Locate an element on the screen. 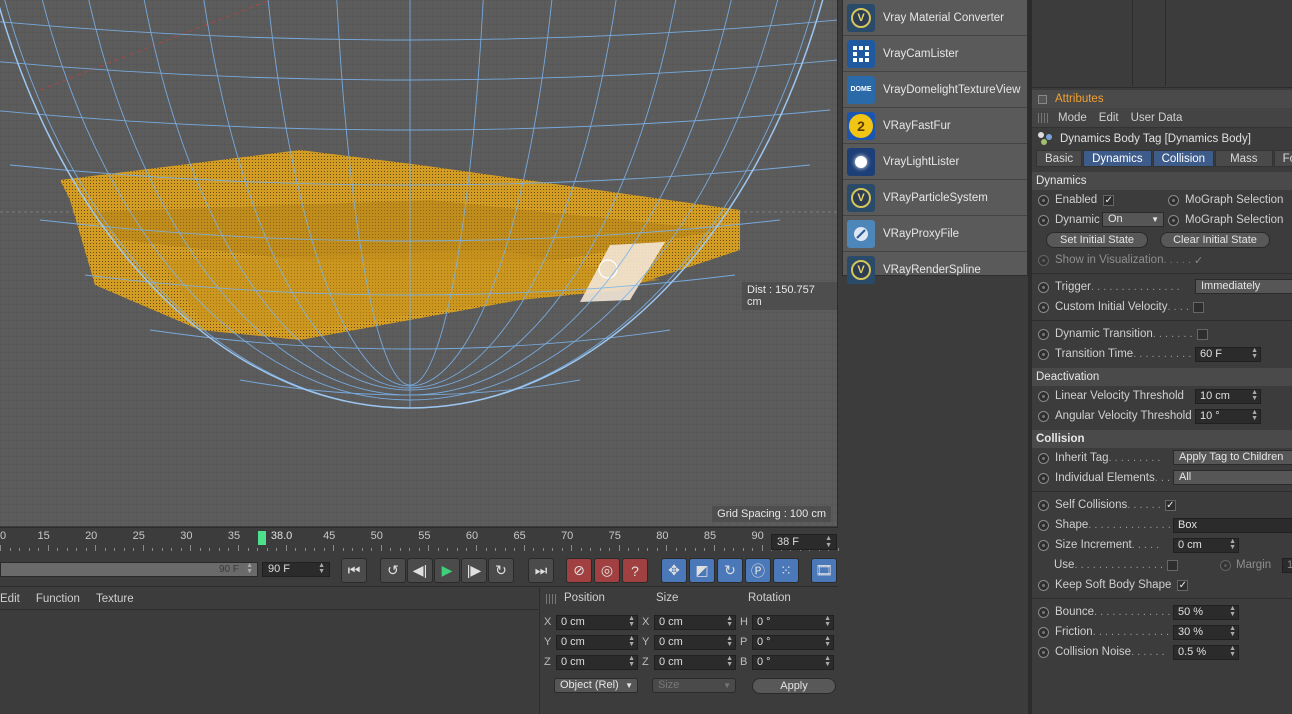 The height and width of the screenshot is (714, 1292). plugin-item-light-lister: VrayLightLister is located at coordinates (935, 162).